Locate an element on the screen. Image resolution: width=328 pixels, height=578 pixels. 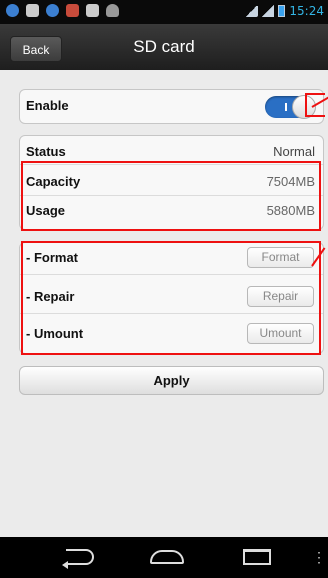
menu-dots-icon: ⋮ is located at coordinates (319, 557).